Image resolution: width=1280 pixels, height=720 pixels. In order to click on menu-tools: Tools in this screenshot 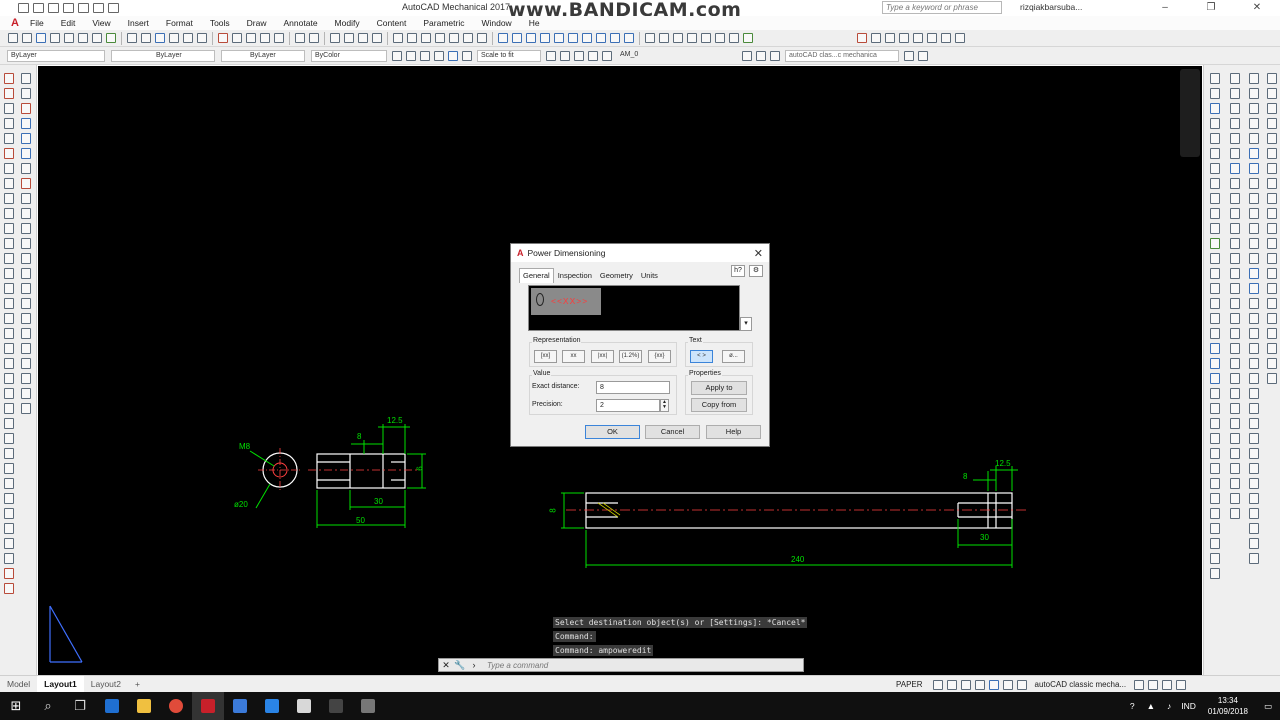, I will do `click(220, 23)`.